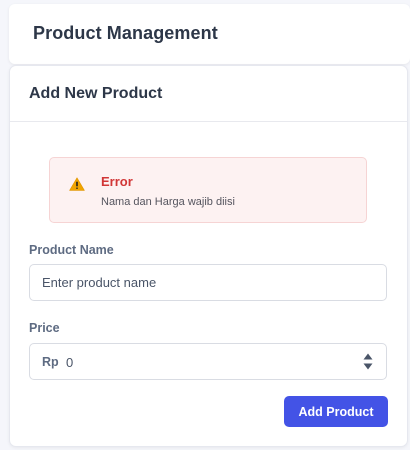 The width and height of the screenshot is (410, 450). What do you see at coordinates (336, 411) in the screenshot?
I see `add-product-button: Add Product` at bounding box center [336, 411].